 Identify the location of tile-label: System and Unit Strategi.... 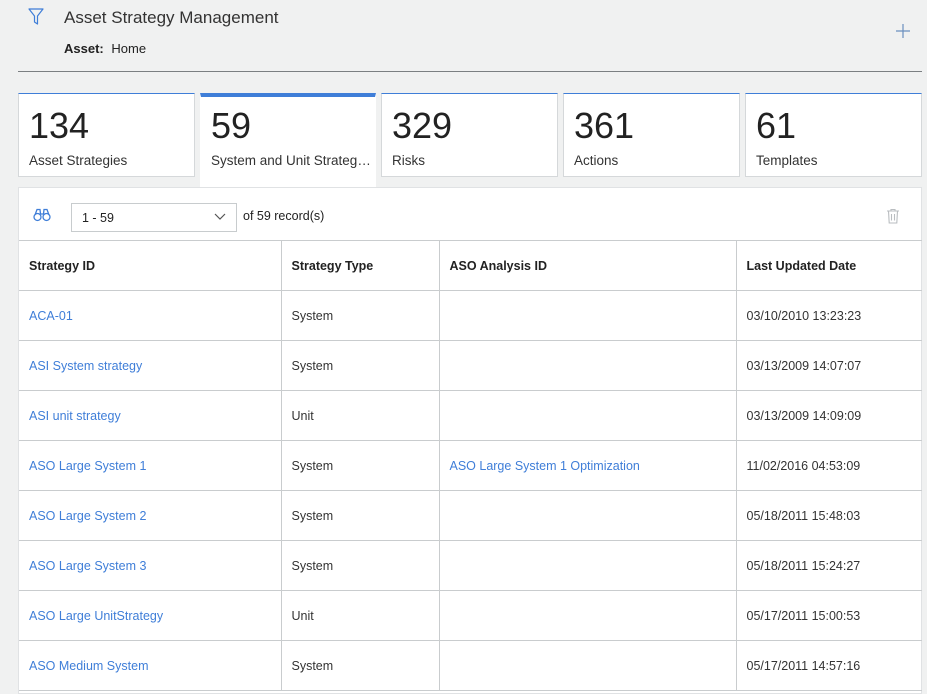
(291, 160).